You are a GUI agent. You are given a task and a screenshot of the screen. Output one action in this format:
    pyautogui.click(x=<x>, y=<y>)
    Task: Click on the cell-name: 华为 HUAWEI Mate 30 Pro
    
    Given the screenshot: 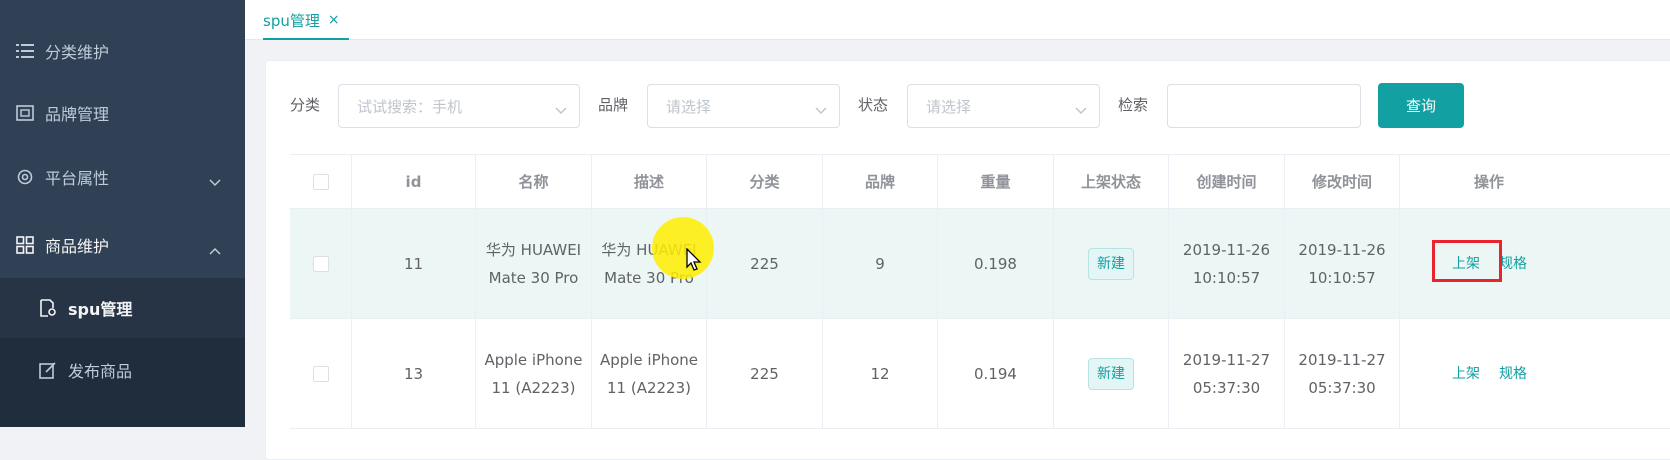 What is the action you would take?
    pyautogui.click(x=534, y=263)
    